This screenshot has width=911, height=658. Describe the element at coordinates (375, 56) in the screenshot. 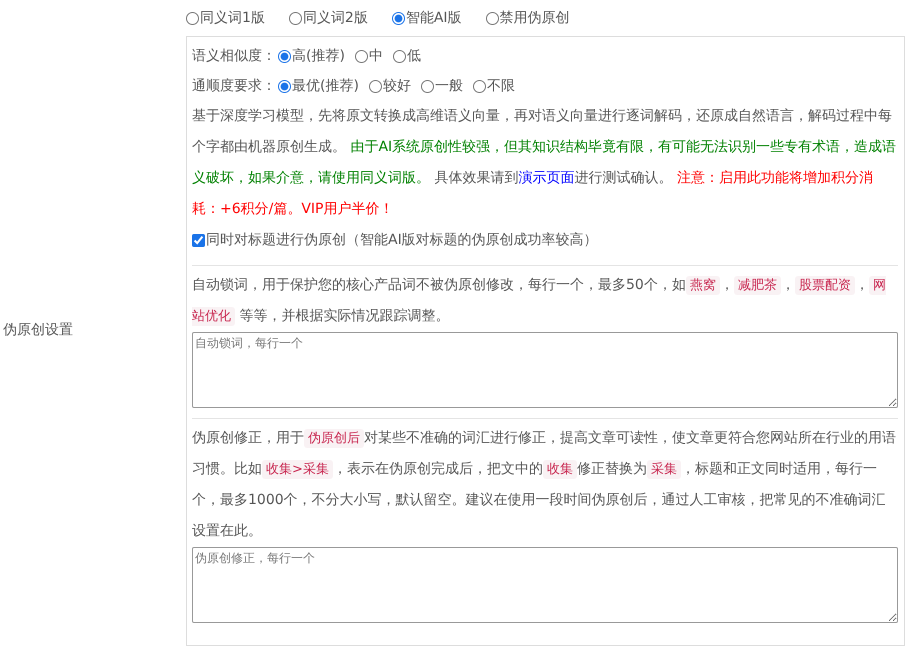

I see `radio-label: 中` at that location.